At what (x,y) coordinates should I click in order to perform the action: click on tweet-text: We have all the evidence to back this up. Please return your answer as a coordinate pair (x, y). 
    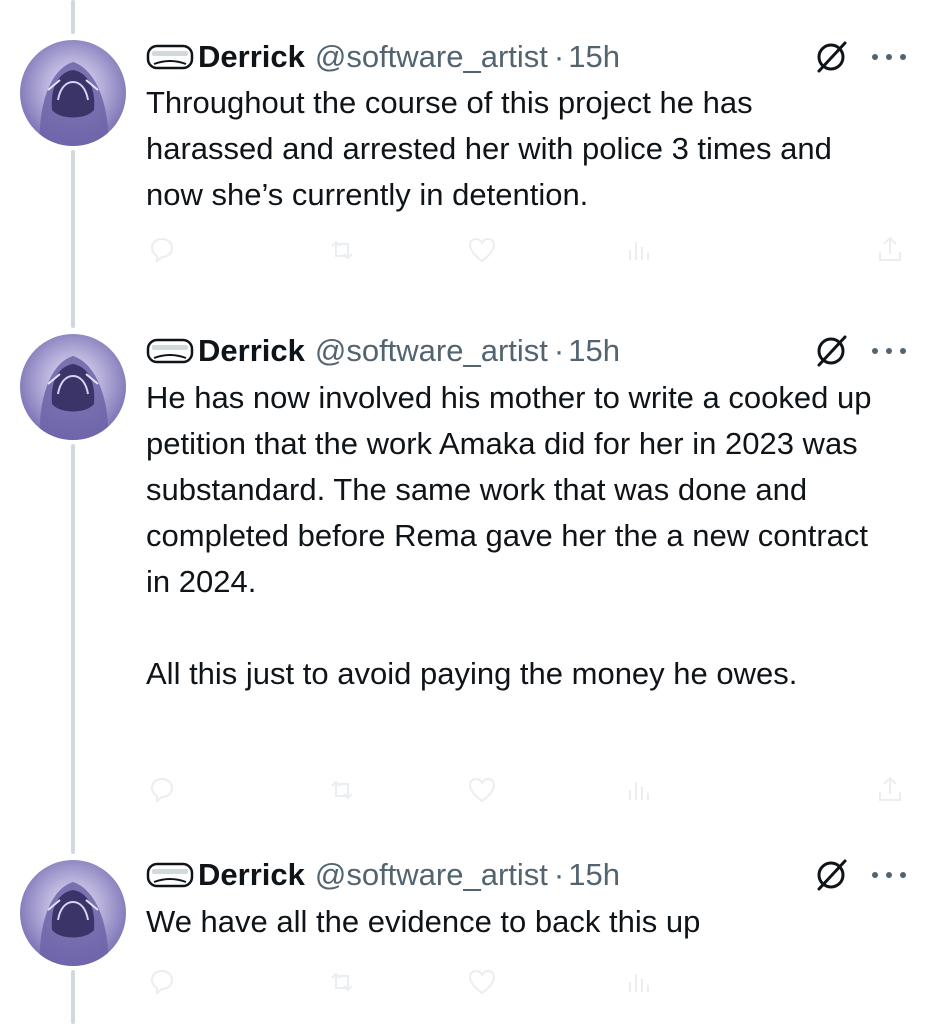
    Looking at the image, I should click on (423, 921).